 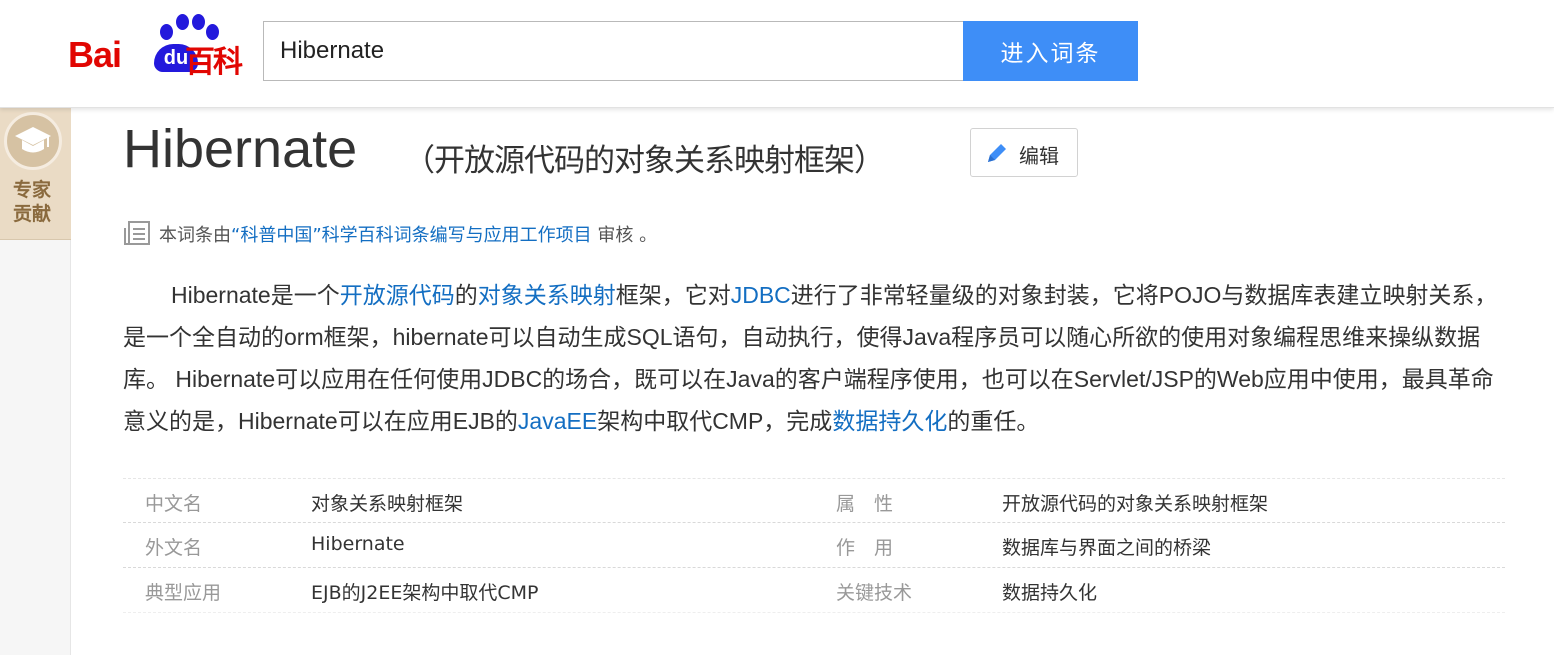 What do you see at coordinates (993, 421) in the screenshot?
I see `summary-text: 的重任。` at bounding box center [993, 421].